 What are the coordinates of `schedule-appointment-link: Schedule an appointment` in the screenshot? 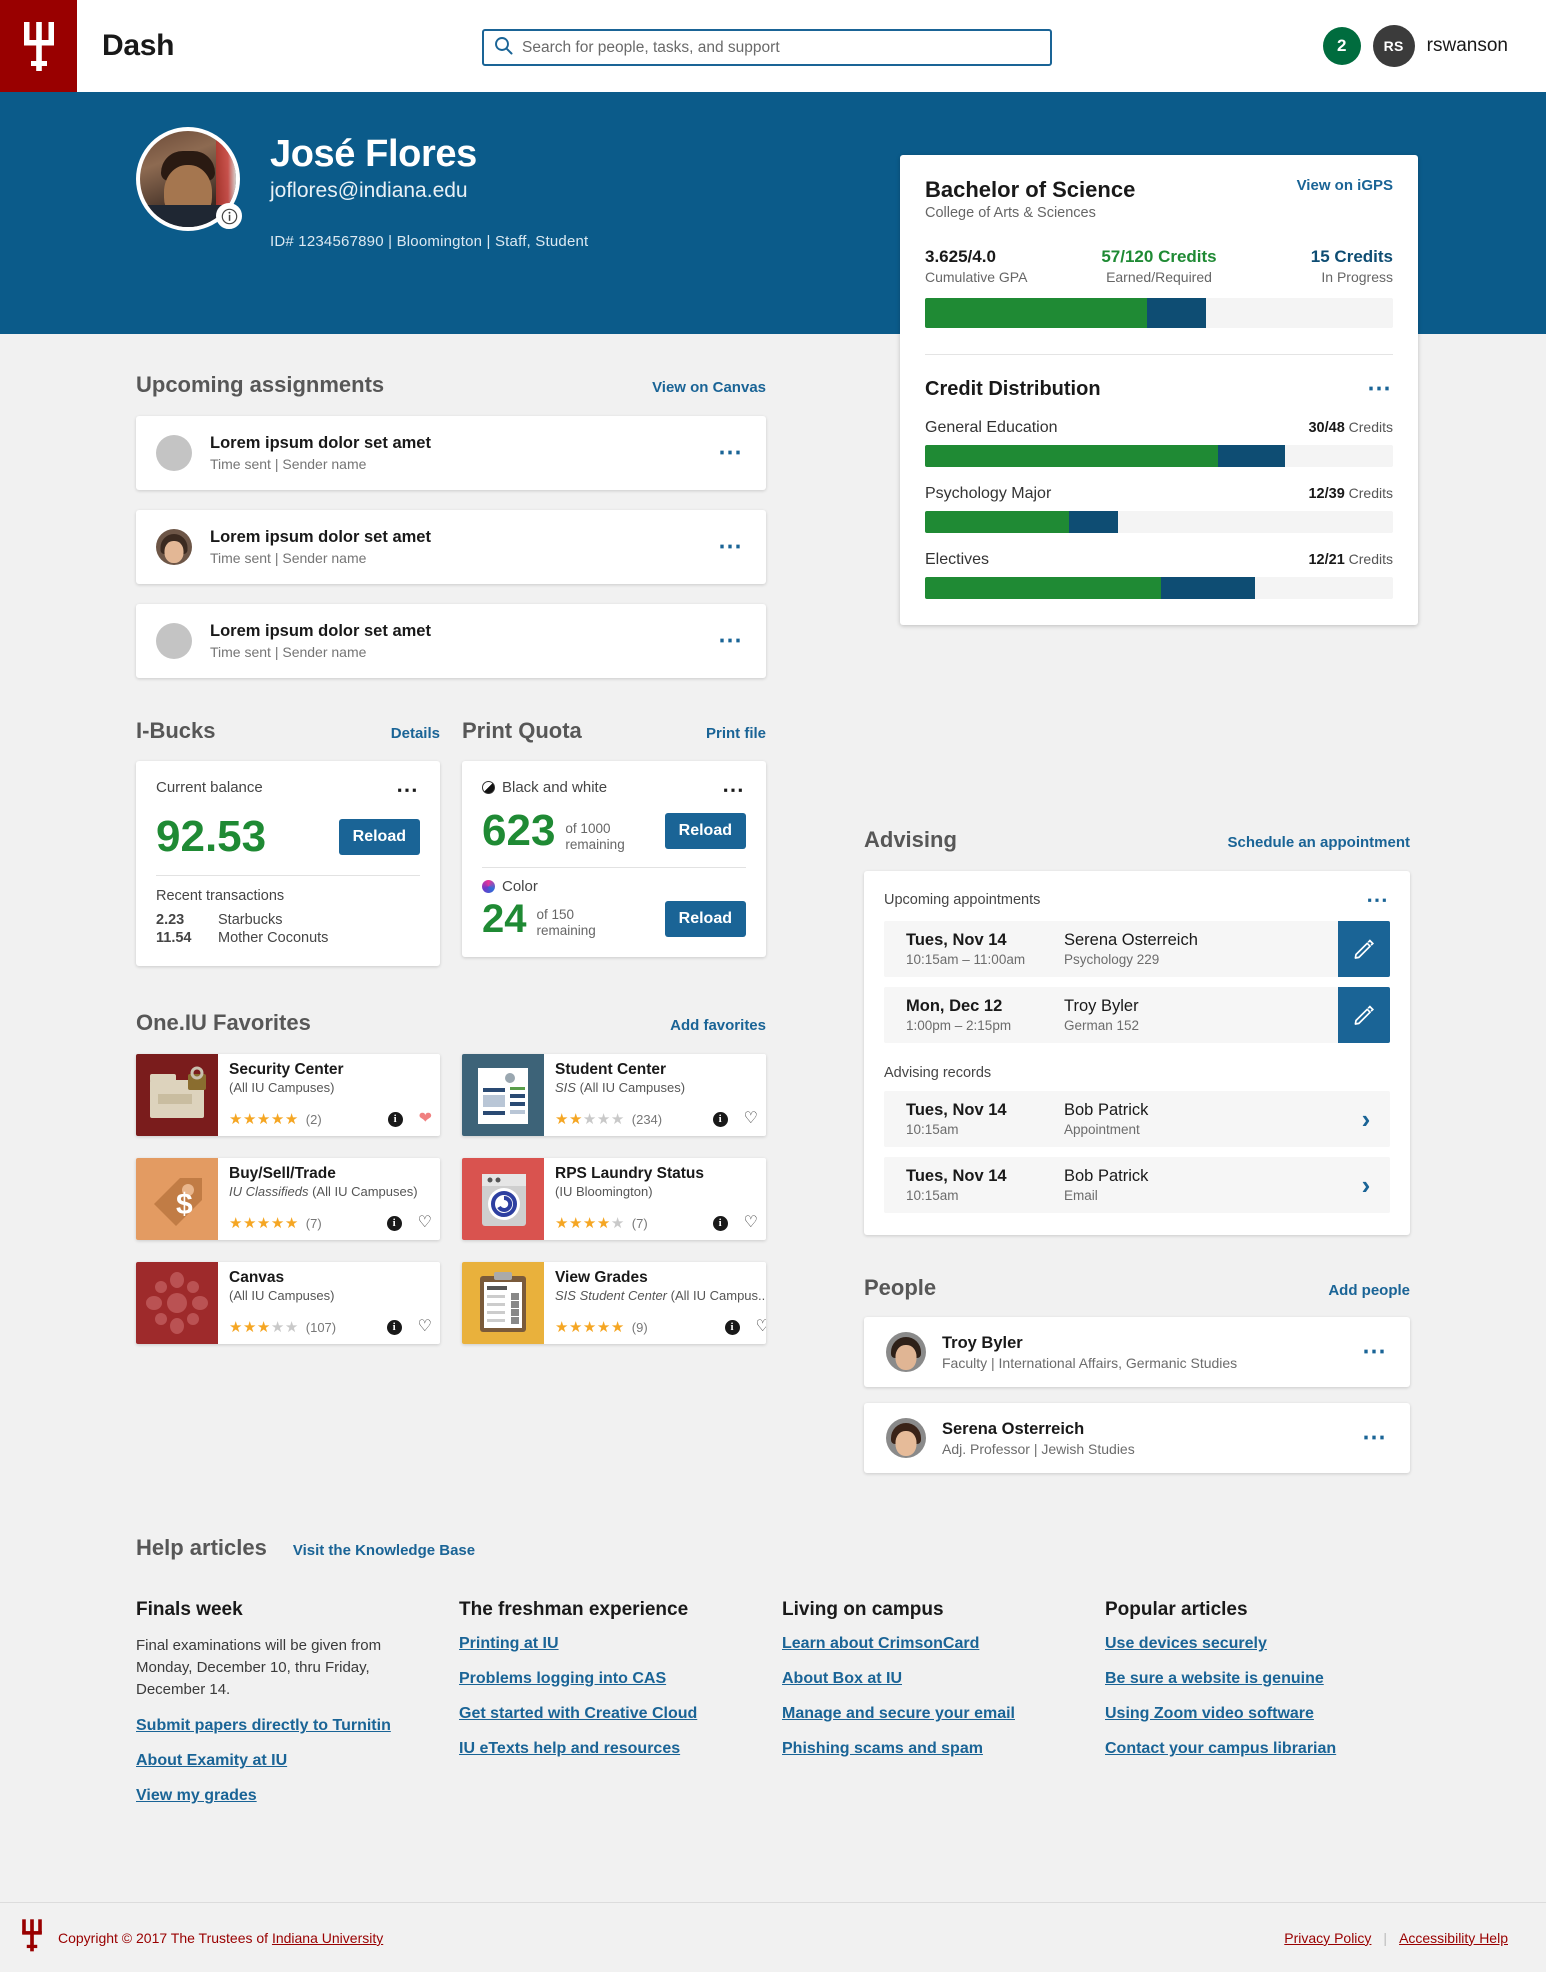 It's located at (1318, 842).